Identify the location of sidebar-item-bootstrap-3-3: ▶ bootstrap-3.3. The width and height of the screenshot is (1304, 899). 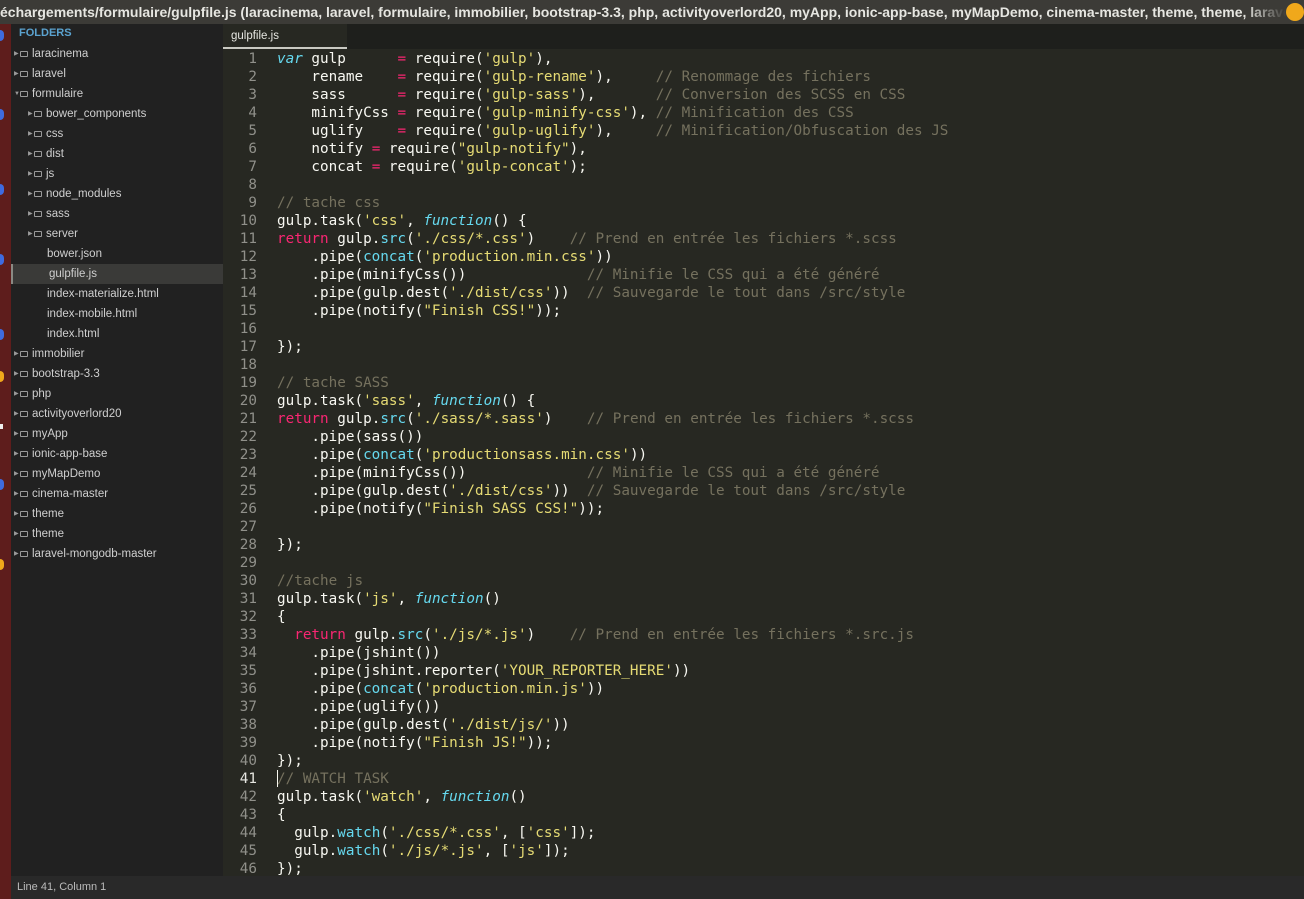
(117, 374).